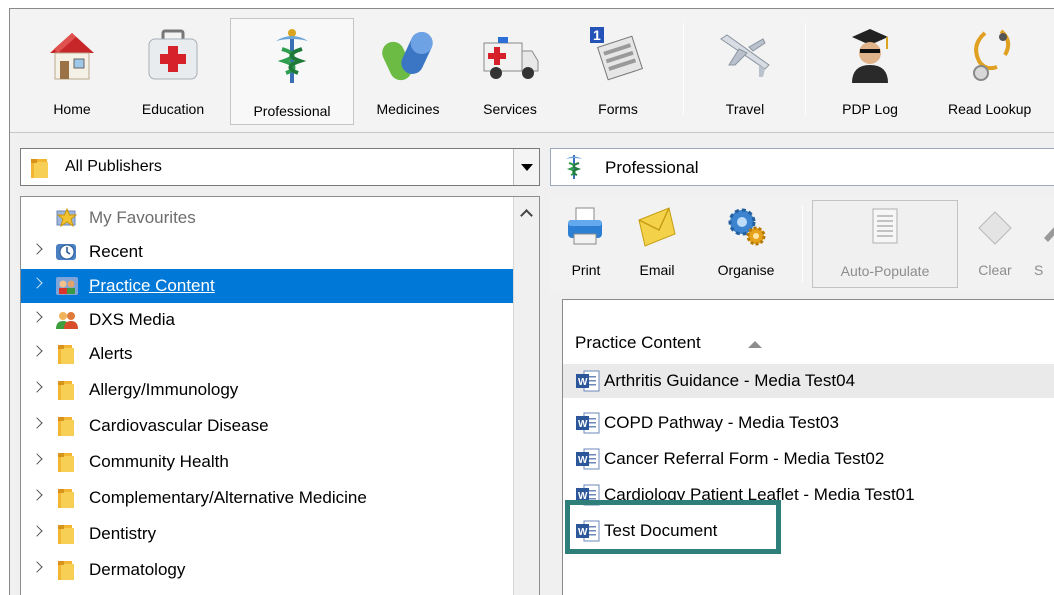  I want to click on highlight-box, so click(673, 527).